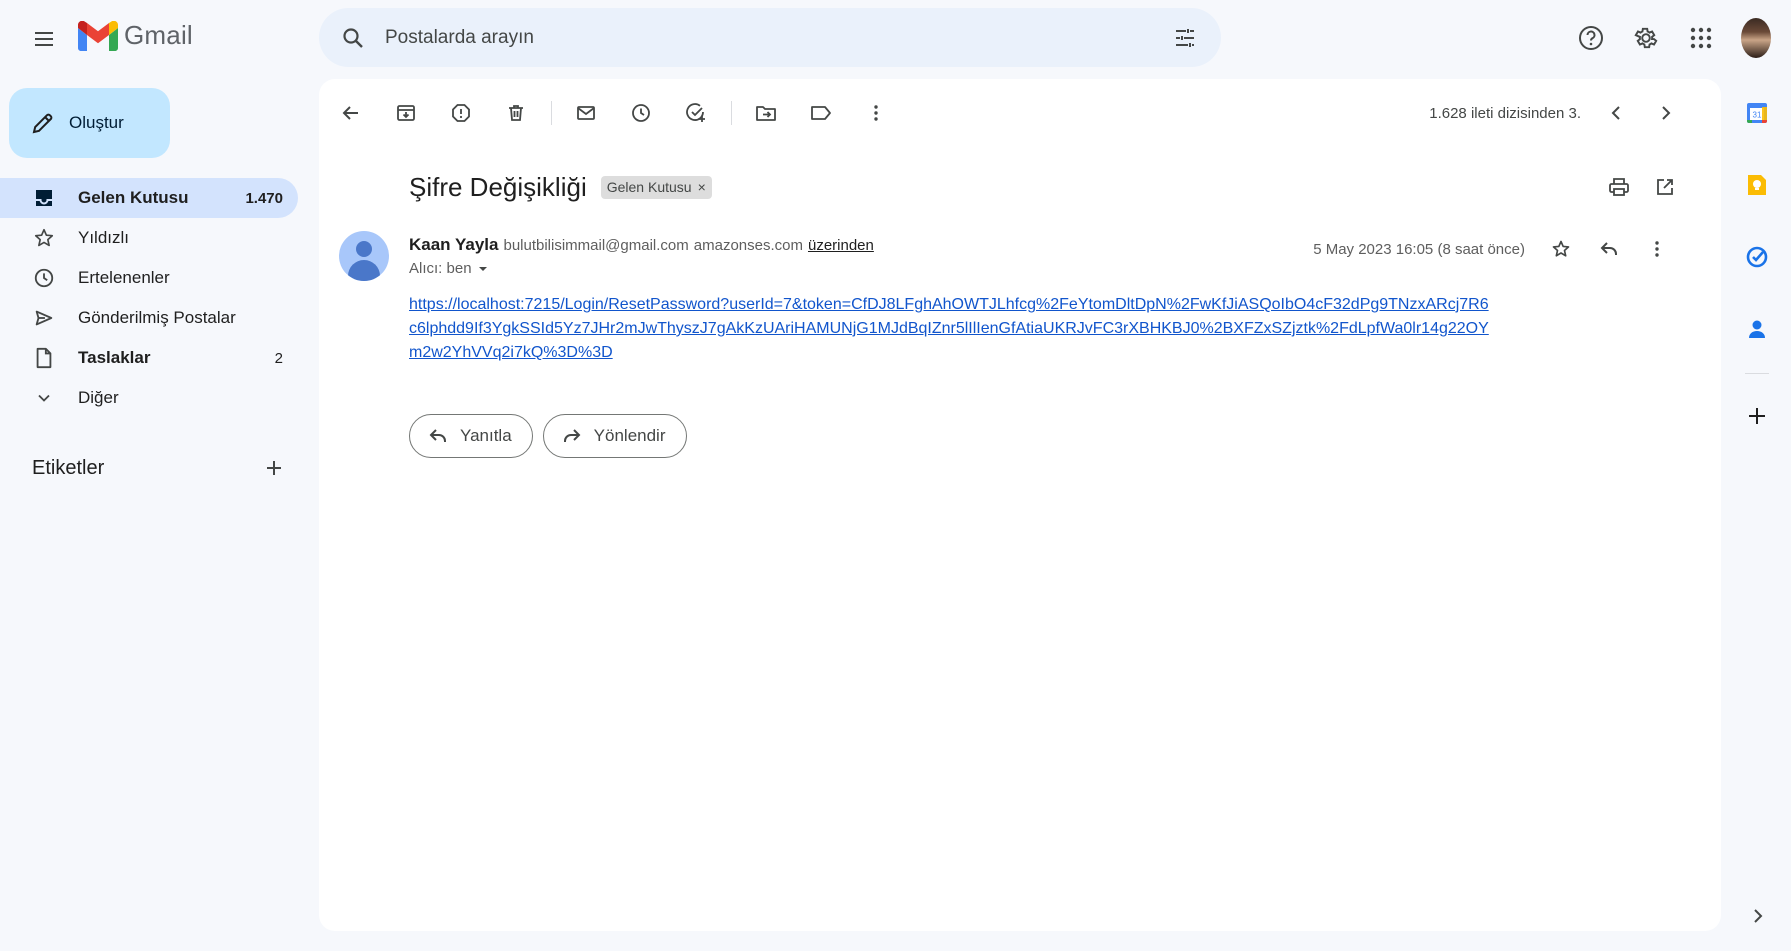 The width and height of the screenshot is (1791, 951). I want to click on search-bar, so click(770, 37).